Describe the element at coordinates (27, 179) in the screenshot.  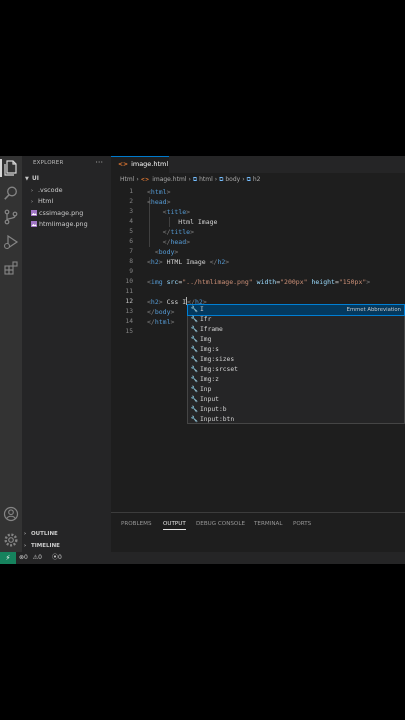
I see `chevron-down-icon: ▼` at that location.